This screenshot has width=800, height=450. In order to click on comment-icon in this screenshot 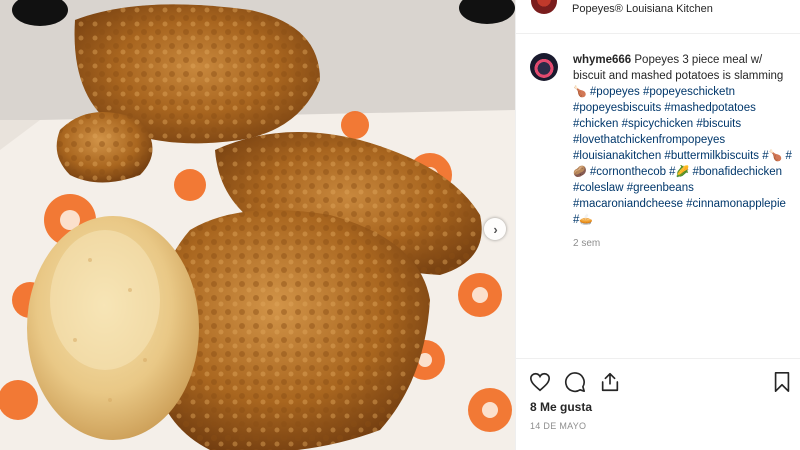, I will do `click(575, 382)`.